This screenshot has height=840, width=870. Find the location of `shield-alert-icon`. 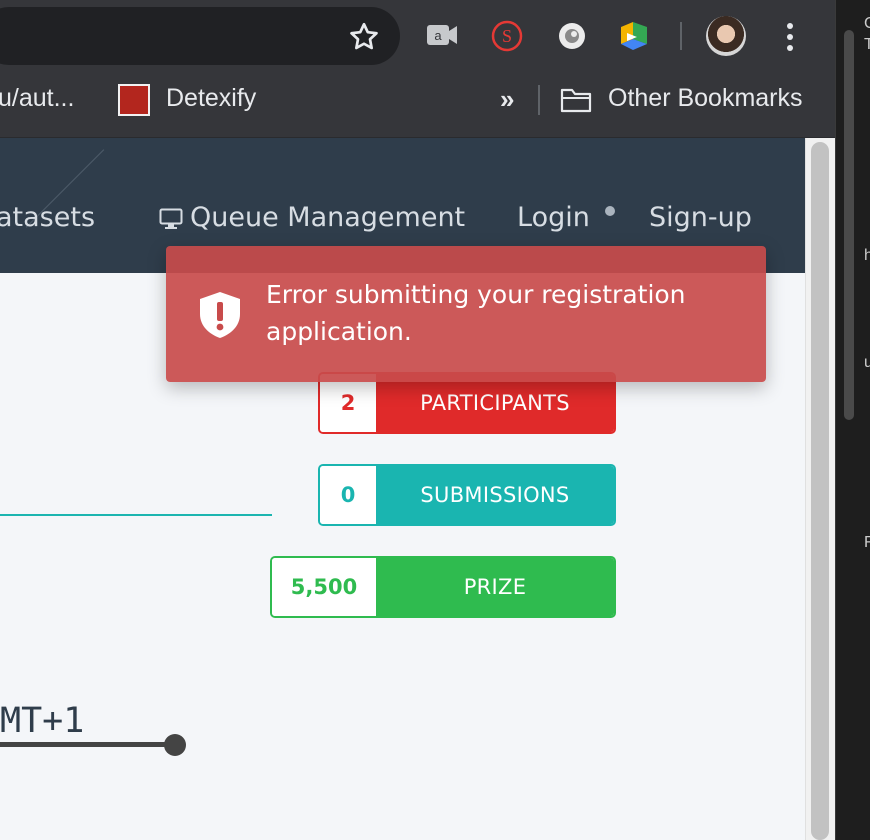

shield-alert-icon is located at coordinates (220, 315).